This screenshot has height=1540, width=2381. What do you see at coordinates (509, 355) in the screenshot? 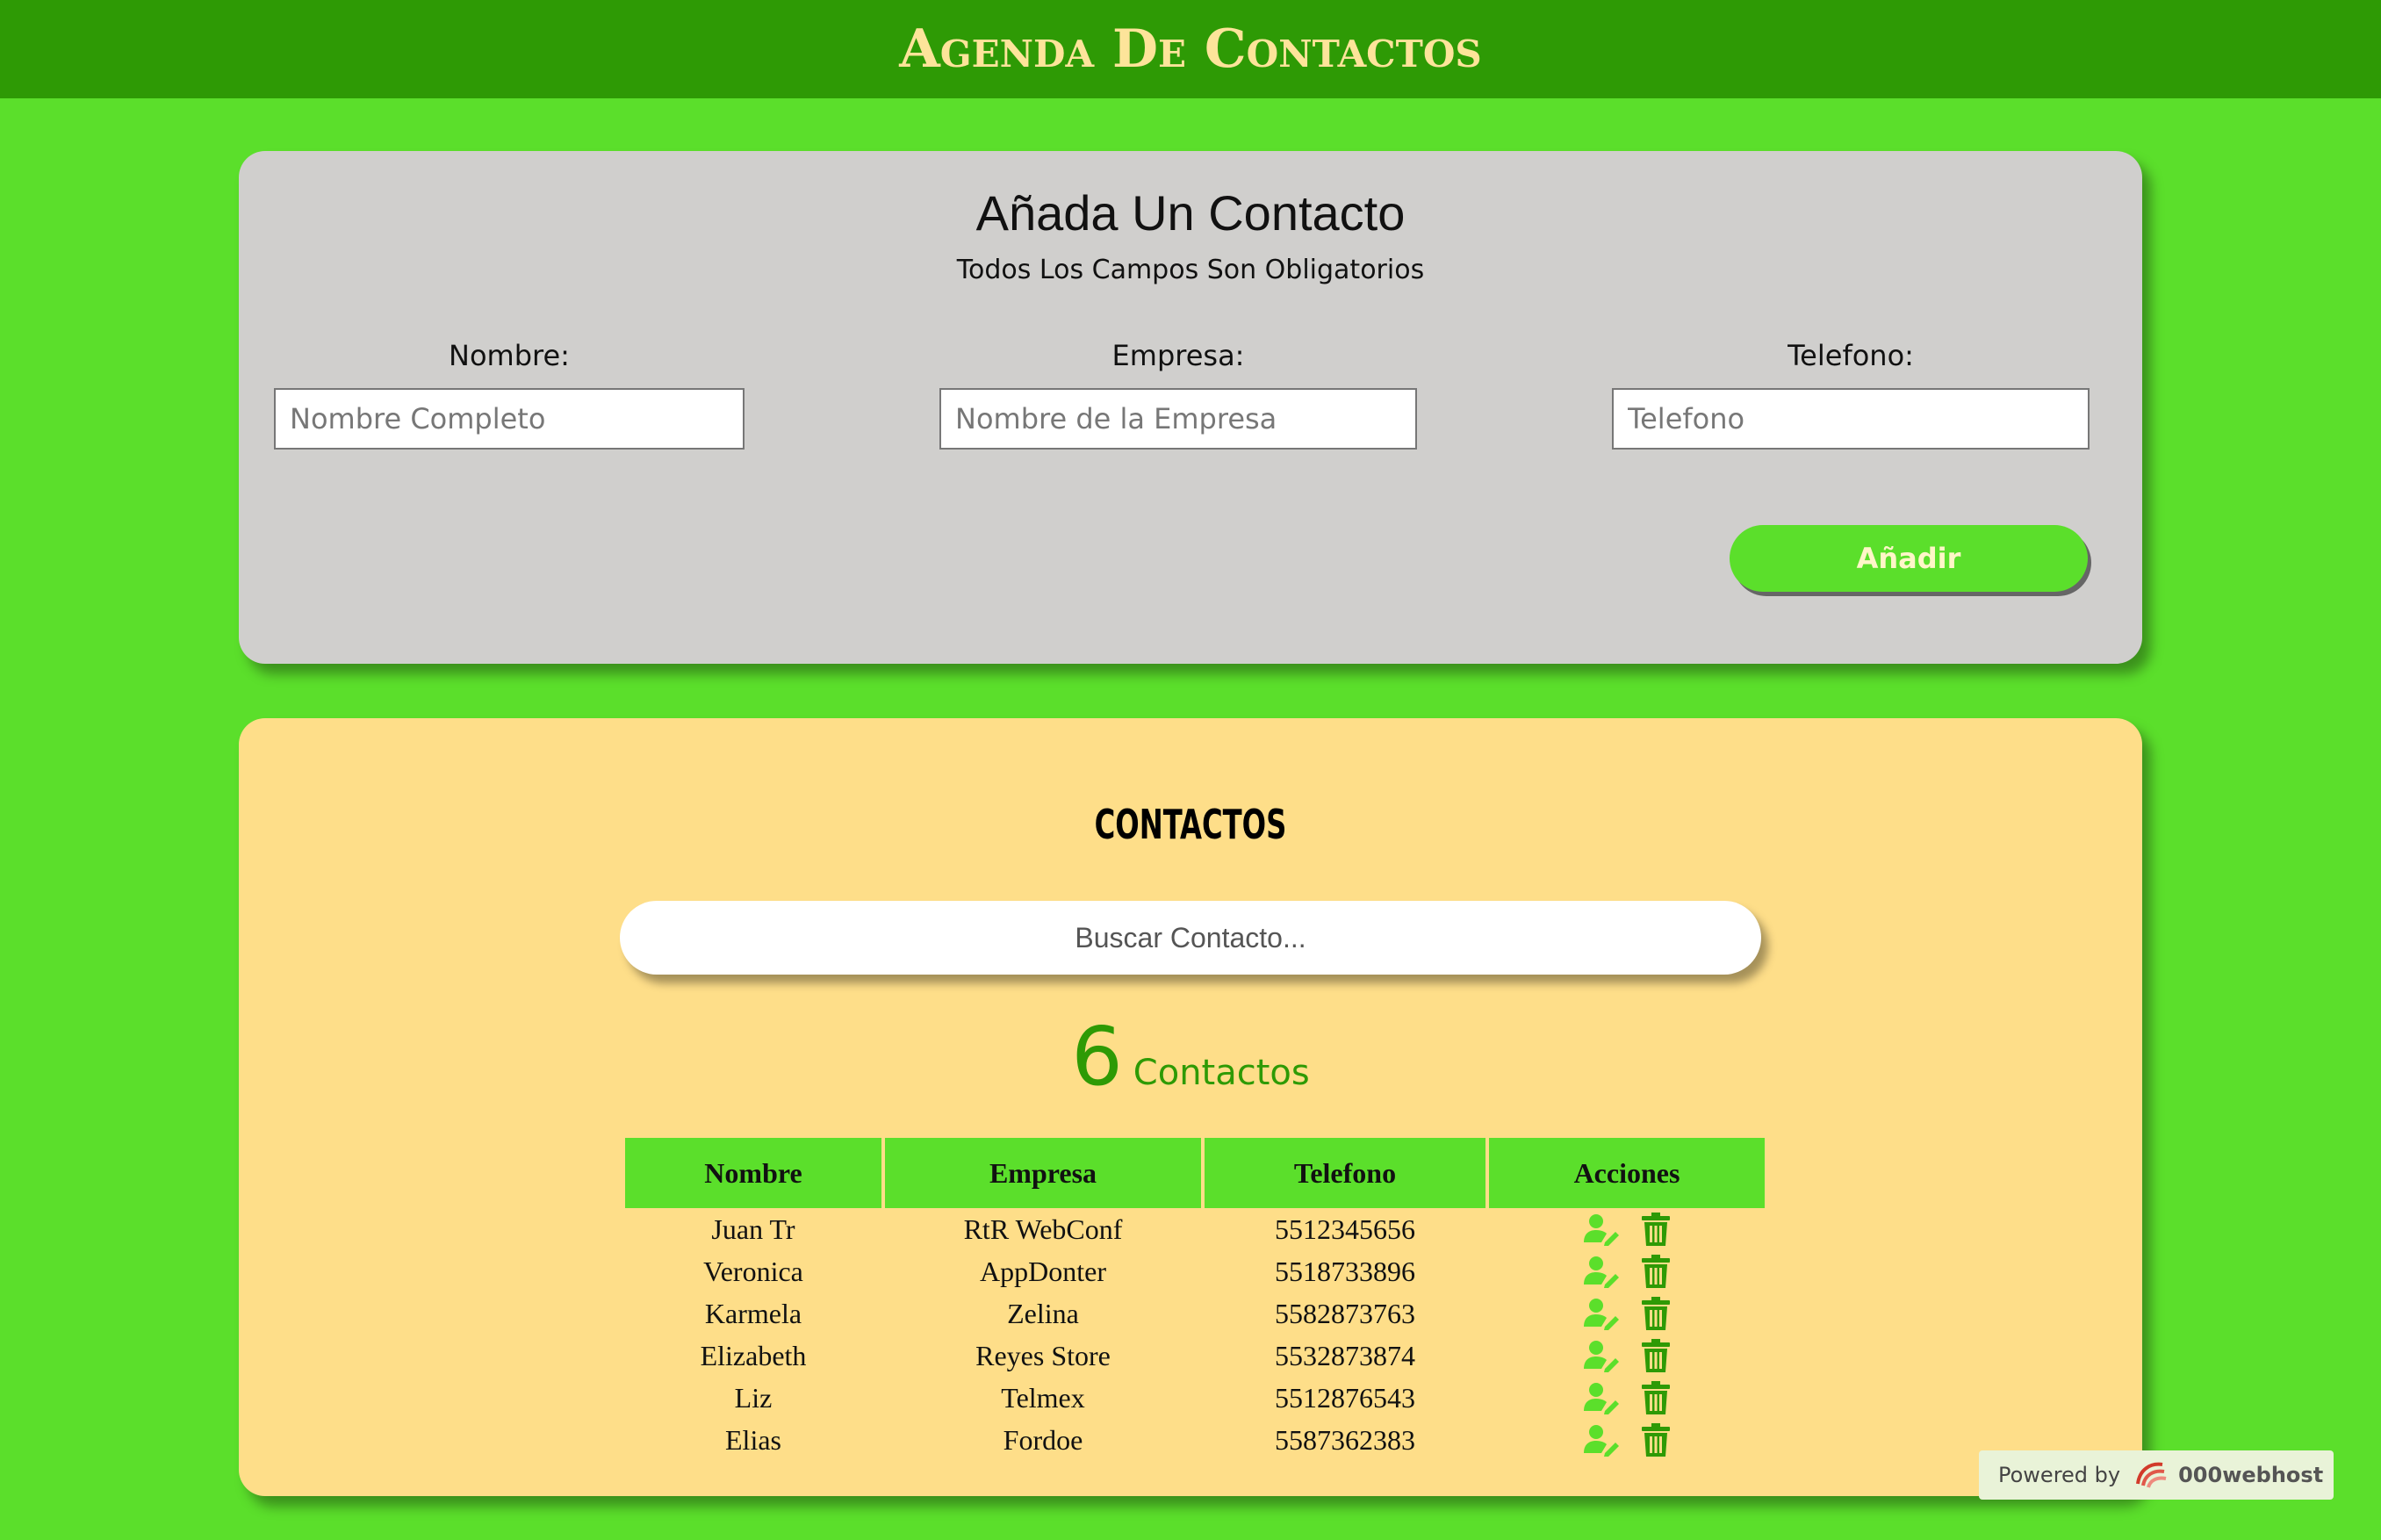
I see `nombre-label: Nombre:` at bounding box center [509, 355].